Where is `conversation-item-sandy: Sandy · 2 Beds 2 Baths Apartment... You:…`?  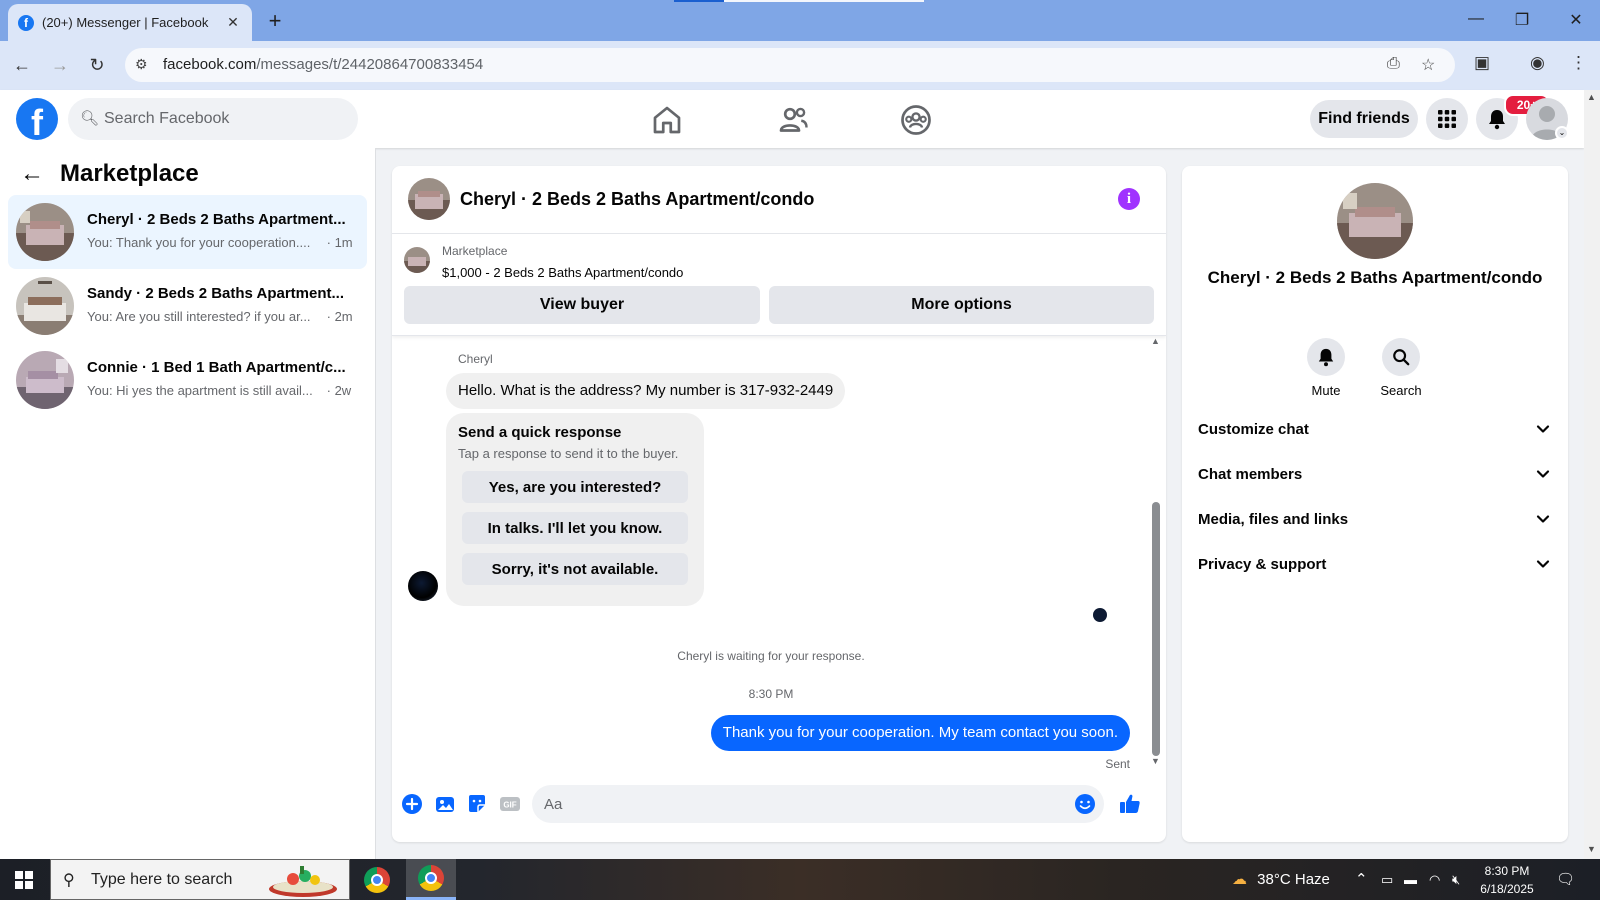
conversation-item-sandy: Sandy · 2 Beds 2 Baths Apartment... You:… is located at coordinates (187, 306).